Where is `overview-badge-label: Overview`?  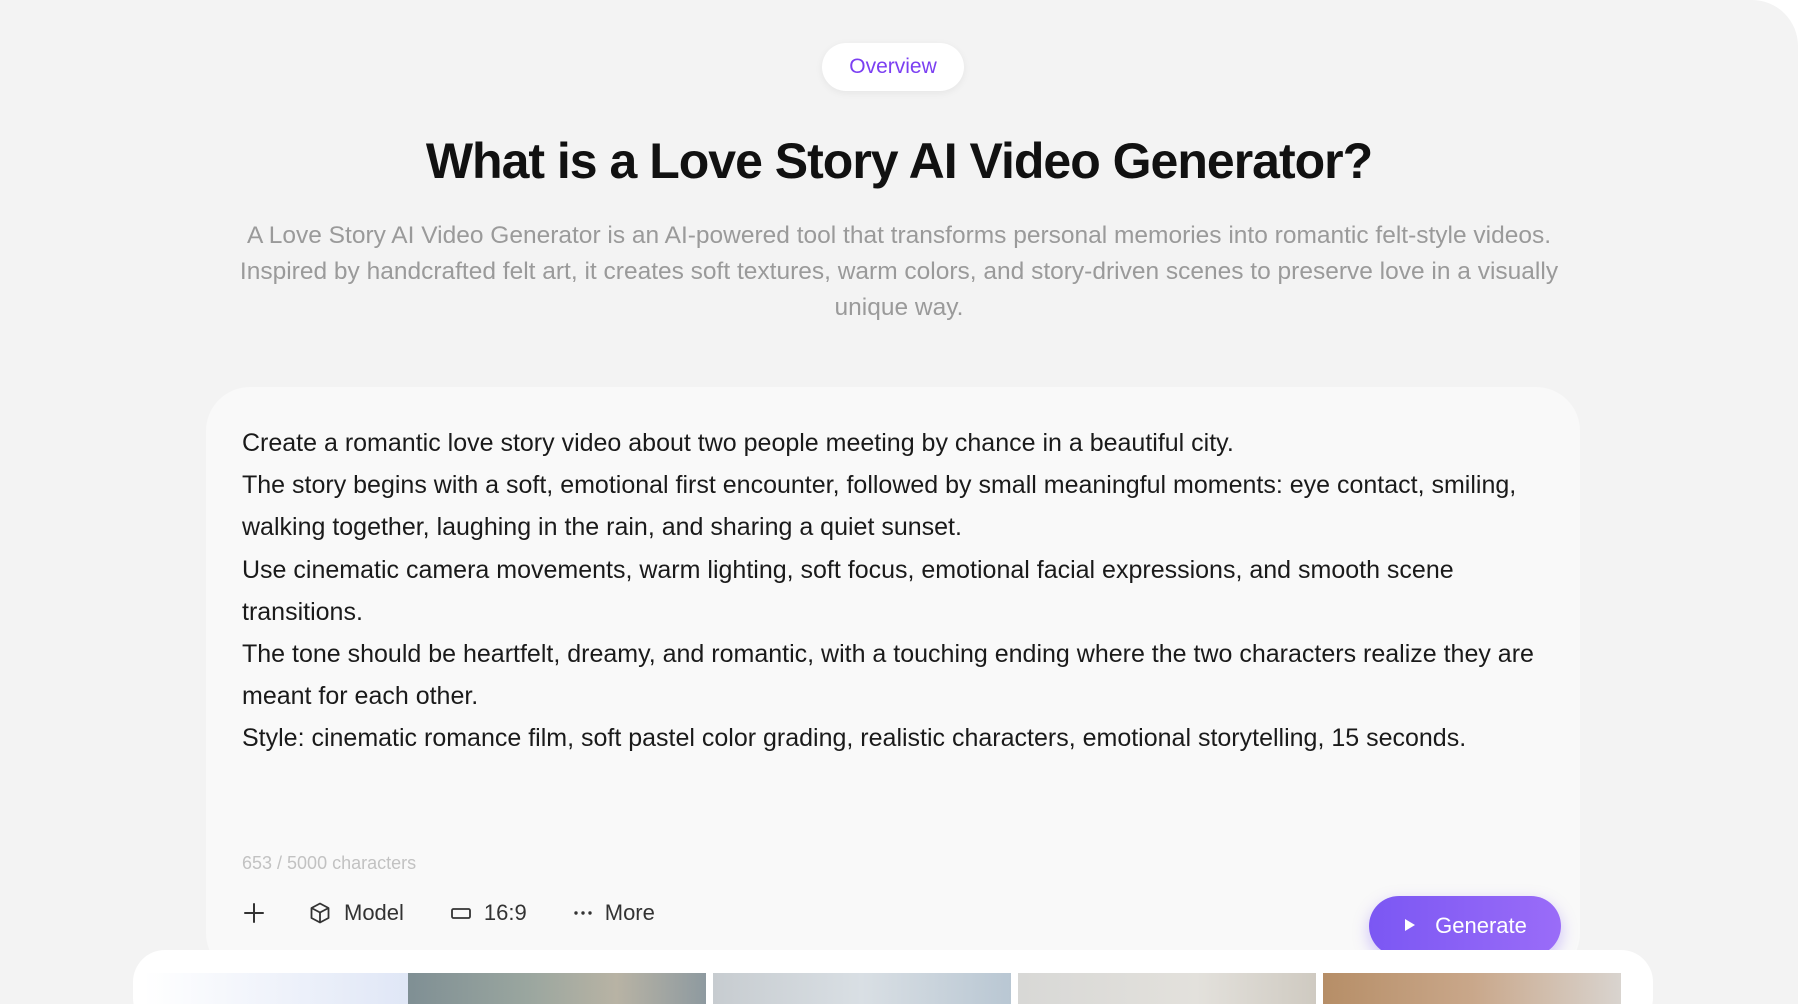 overview-badge-label: Overview is located at coordinates (893, 66).